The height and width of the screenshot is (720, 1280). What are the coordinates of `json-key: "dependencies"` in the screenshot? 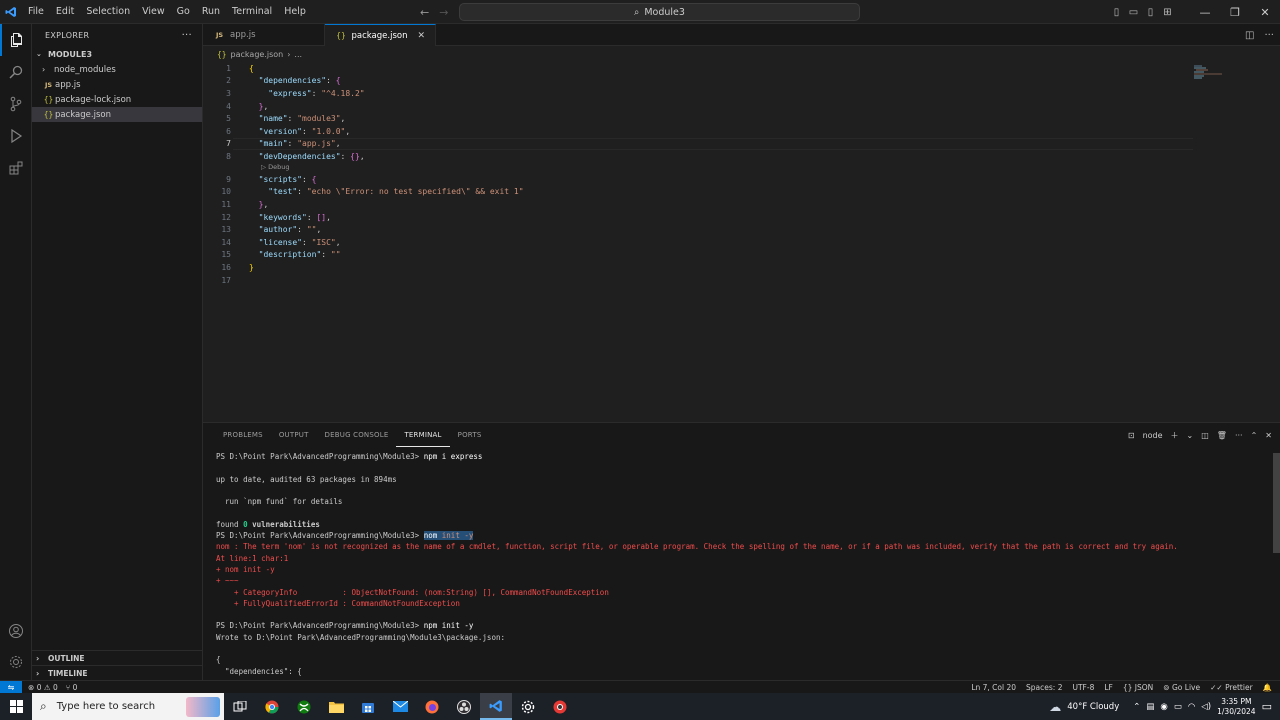 It's located at (292, 81).